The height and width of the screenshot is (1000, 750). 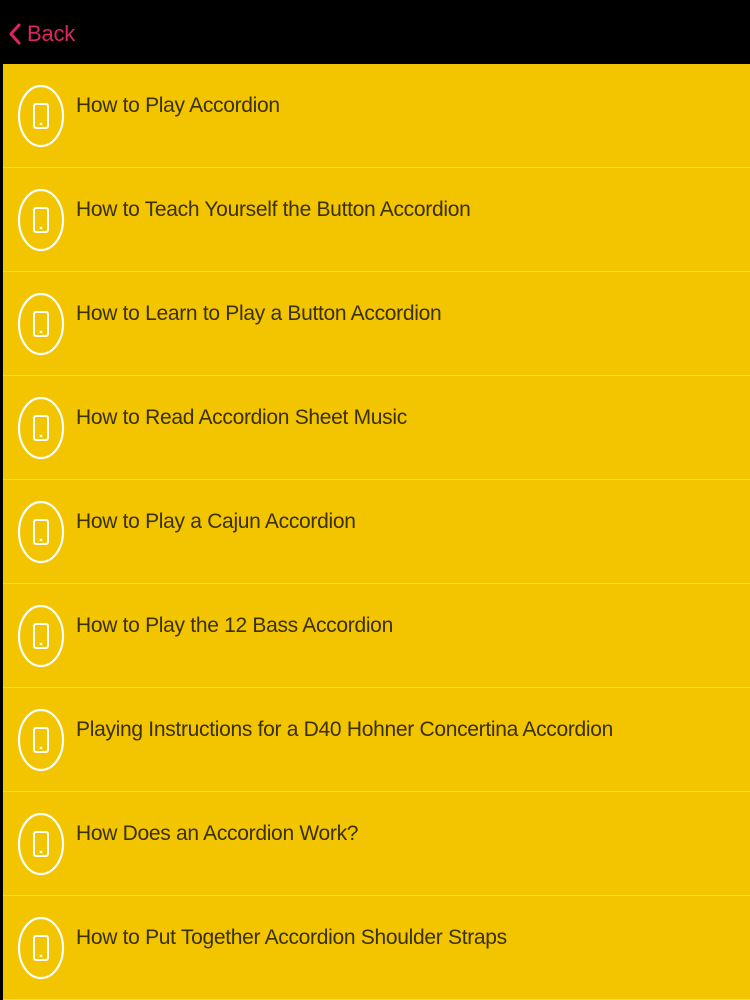 What do you see at coordinates (178, 105) in the screenshot?
I see `list-item-label: How to Play Accordion` at bounding box center [178, 105].